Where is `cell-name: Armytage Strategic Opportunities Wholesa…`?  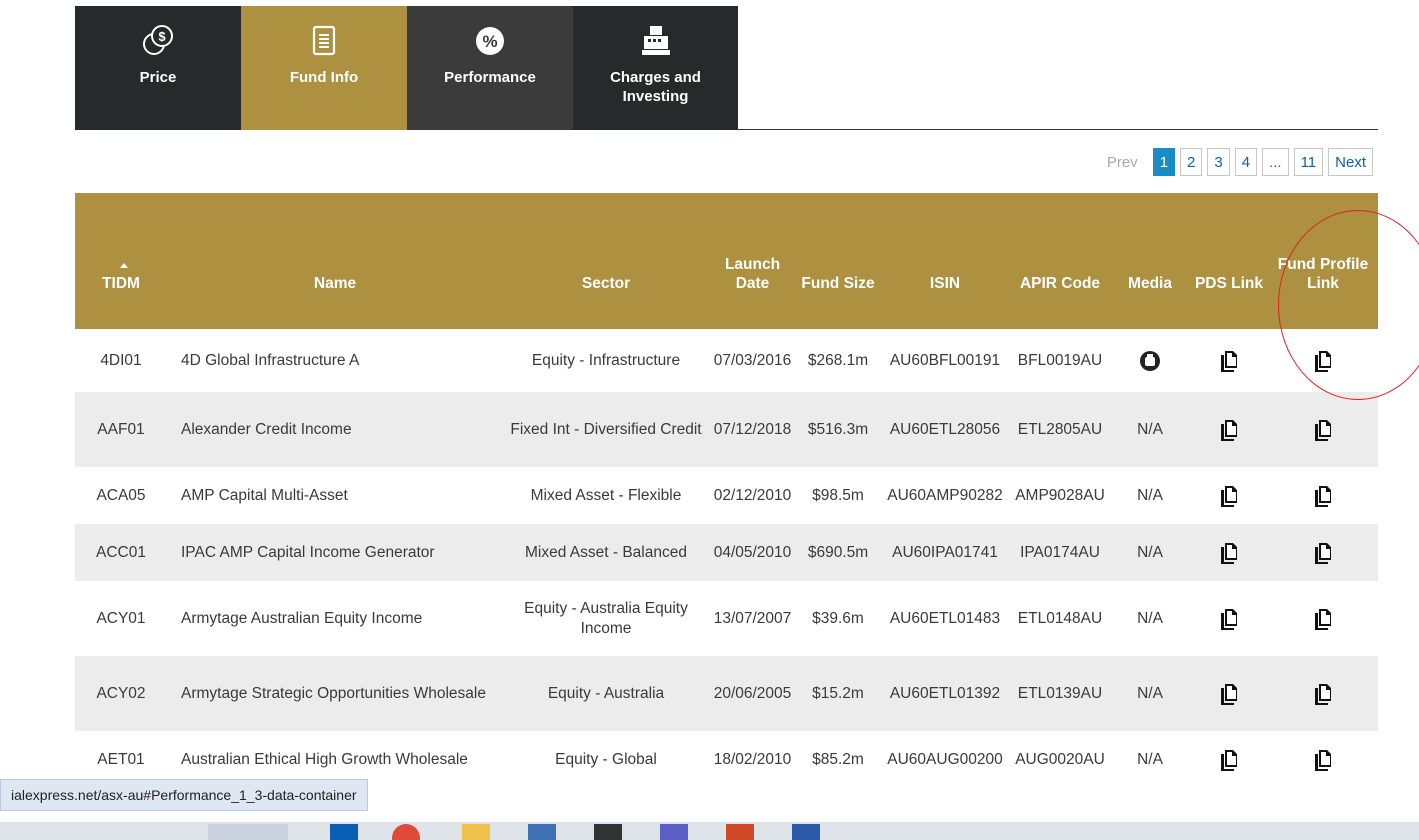
cell-name: Armytage Strategic Opportunities Wholesa… is located at coordinates (335, 694).